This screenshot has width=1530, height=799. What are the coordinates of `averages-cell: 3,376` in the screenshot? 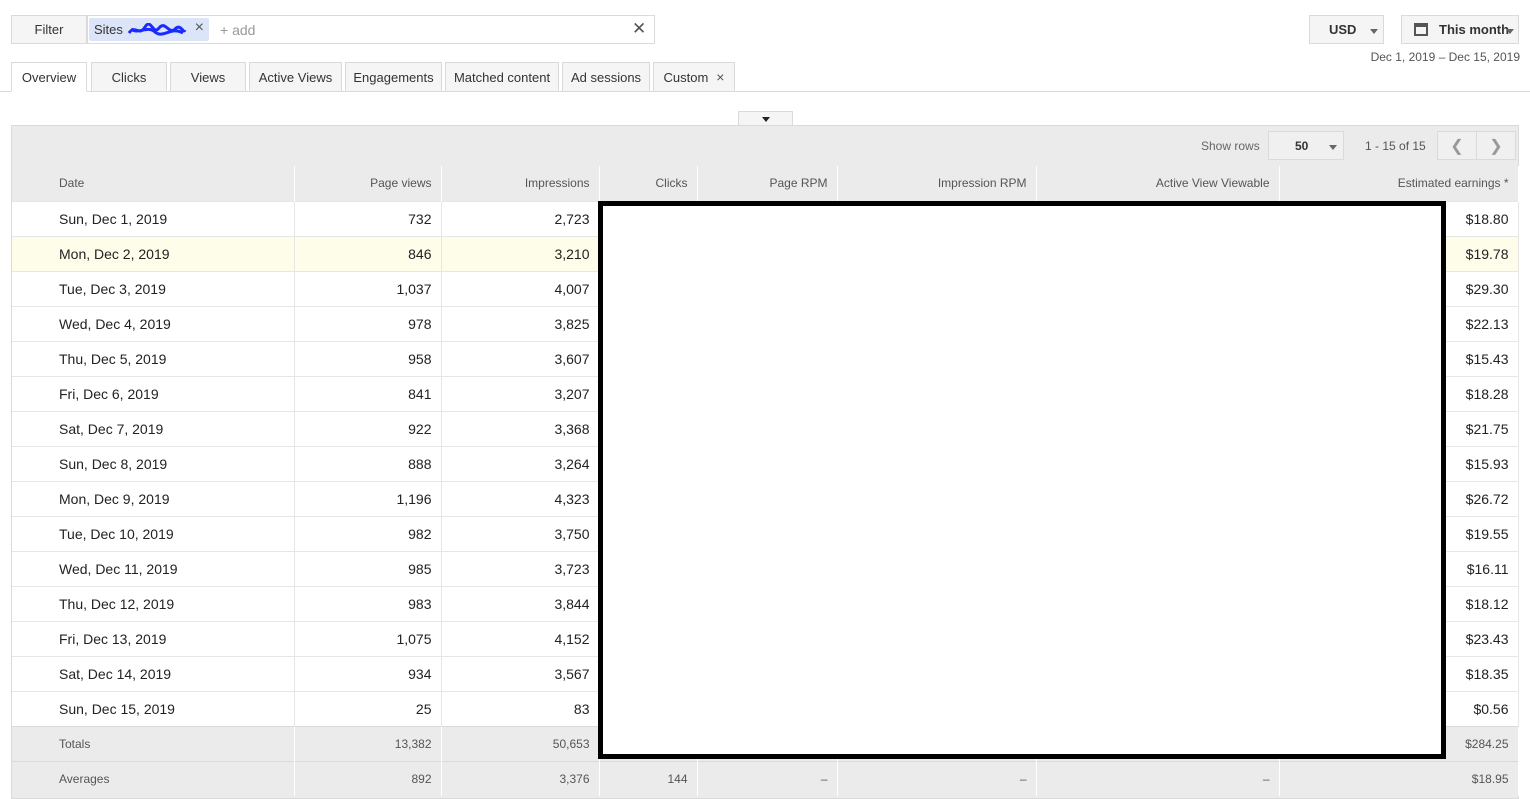 It's located at (520, 778).